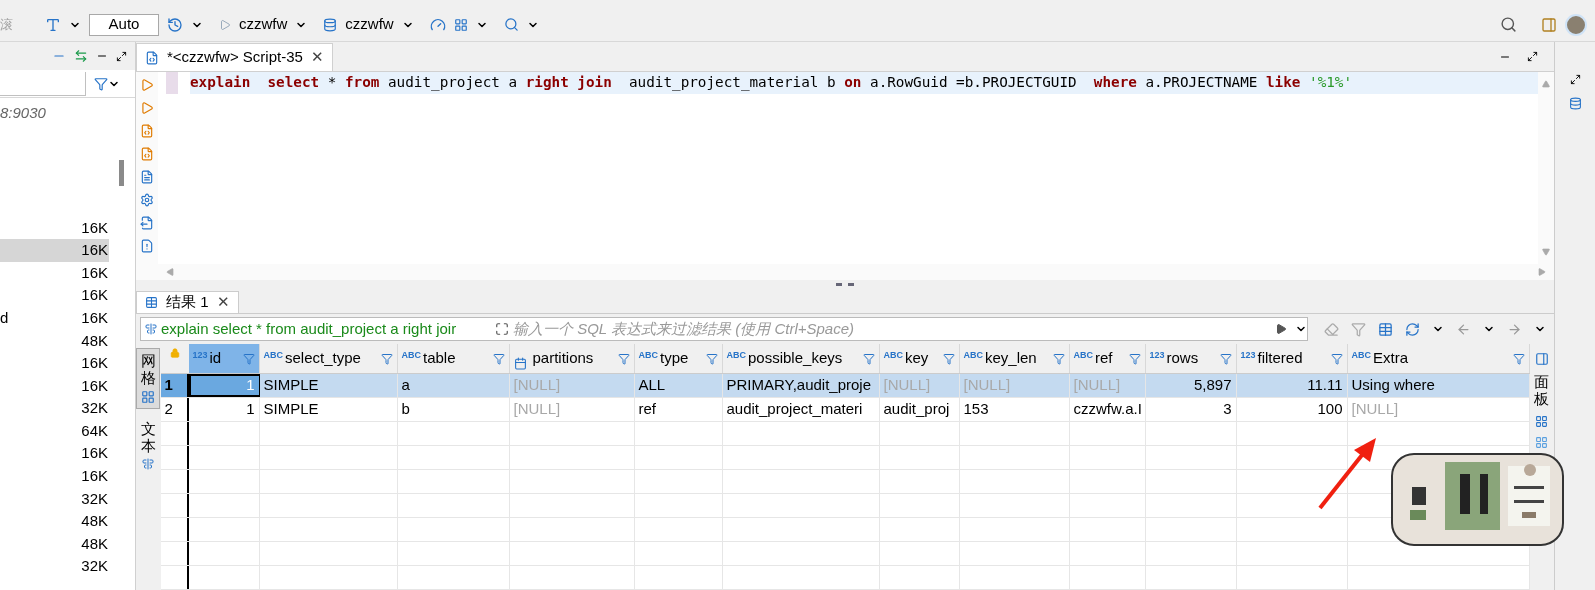  Describe the element at coordinates (147, 223) in the screenshot. I see `export-icon` at that location.